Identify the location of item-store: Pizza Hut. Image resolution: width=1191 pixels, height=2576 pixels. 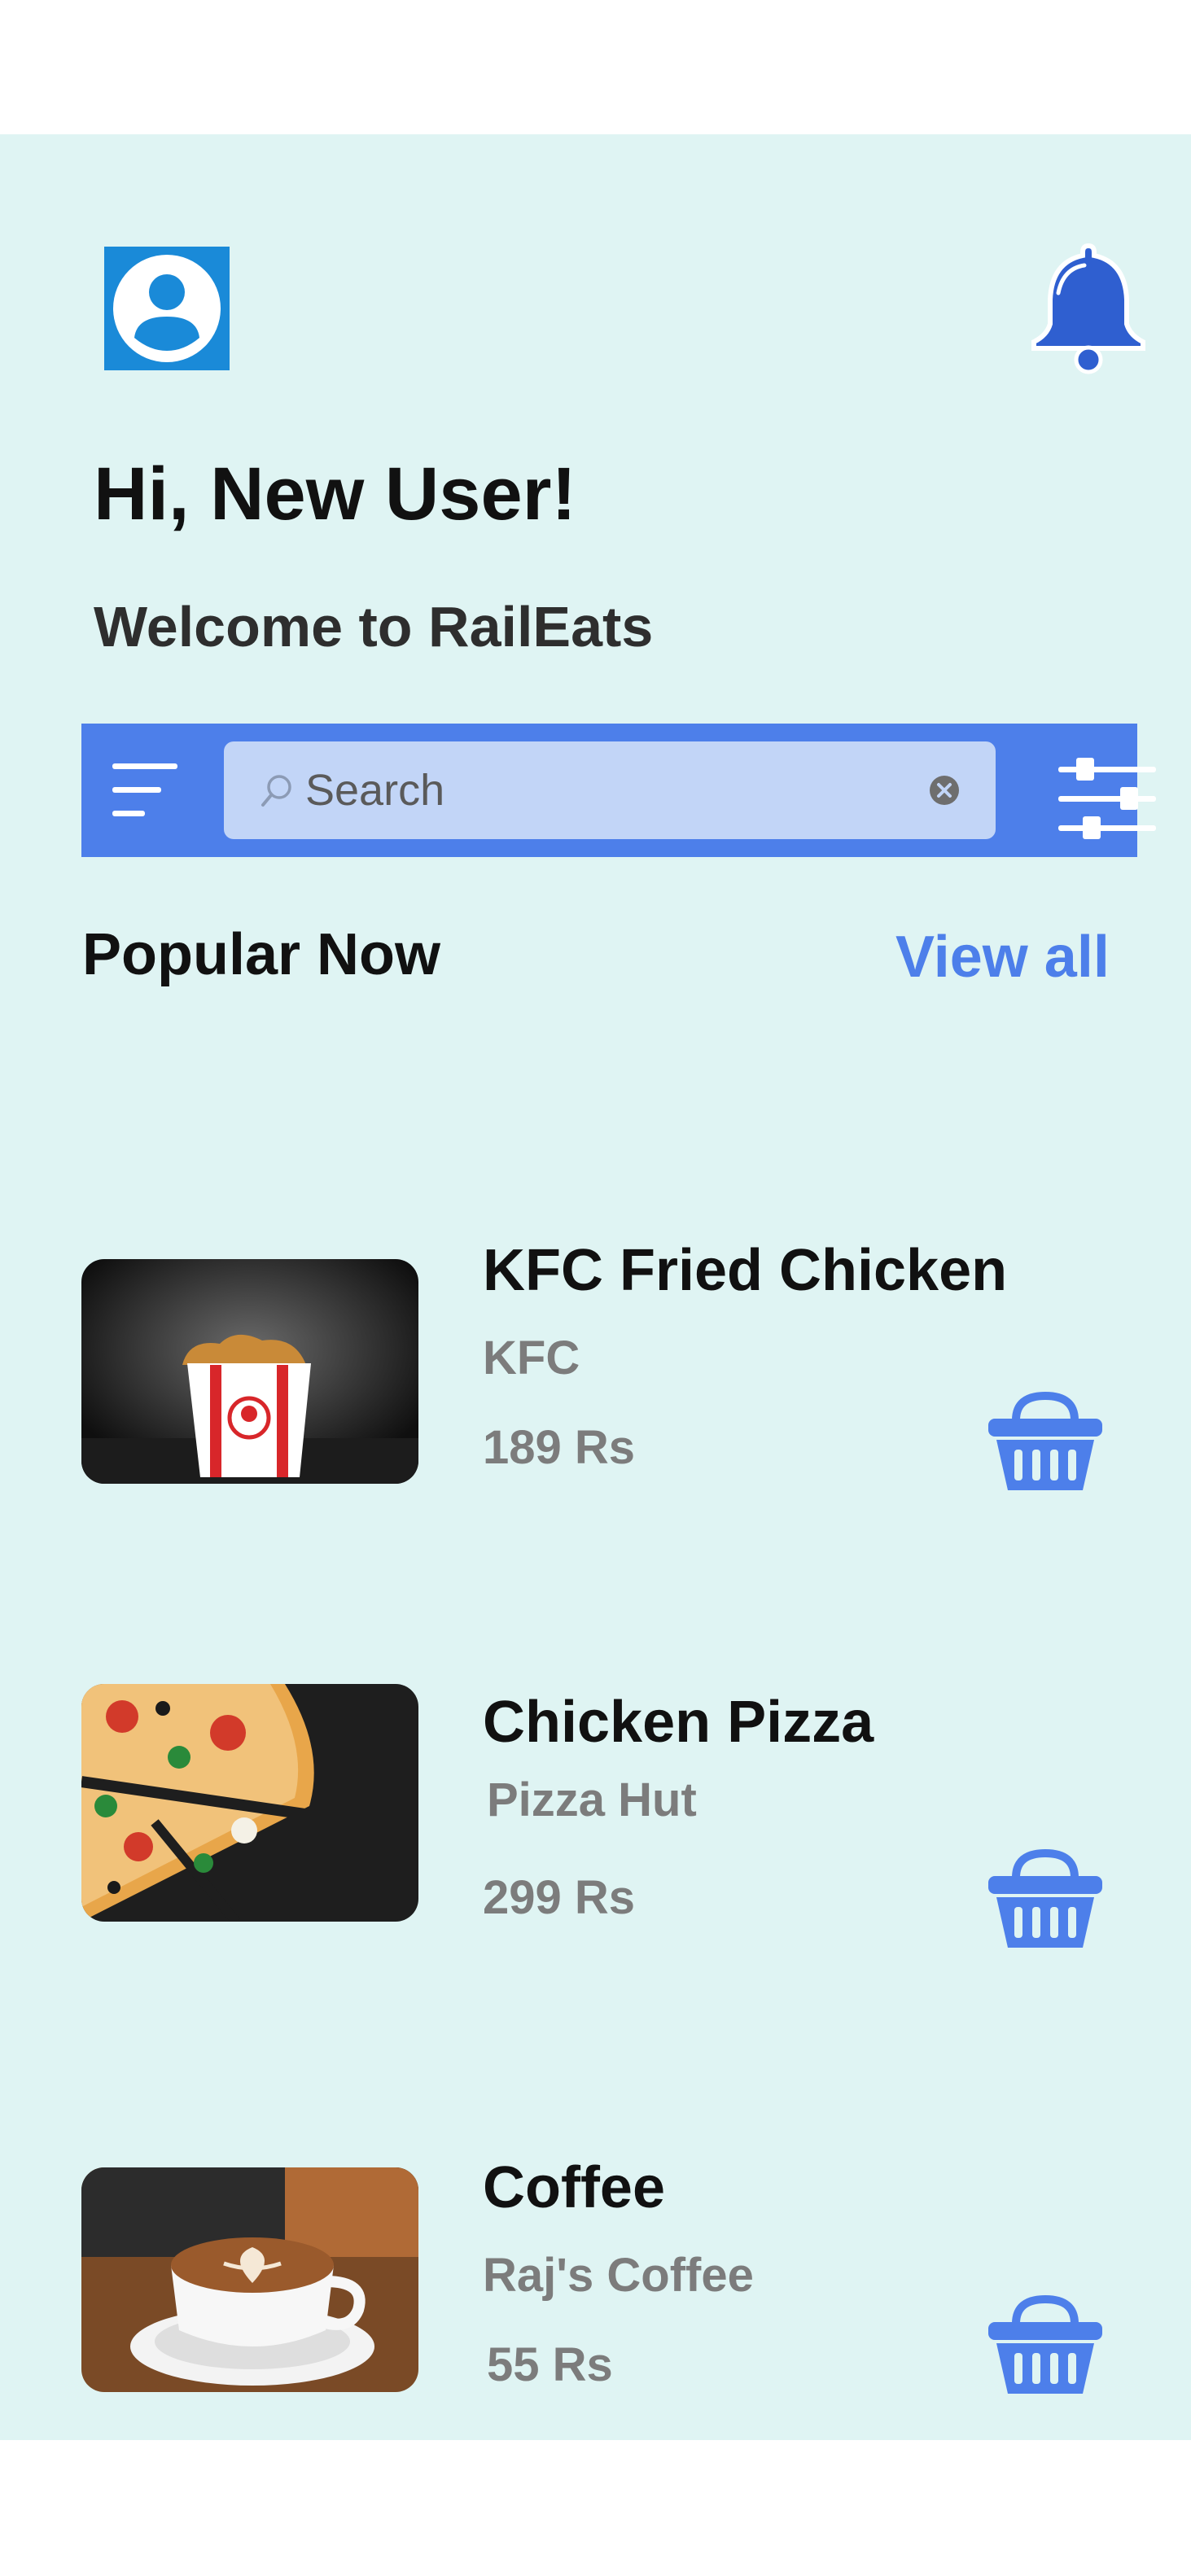
(592, 1799).